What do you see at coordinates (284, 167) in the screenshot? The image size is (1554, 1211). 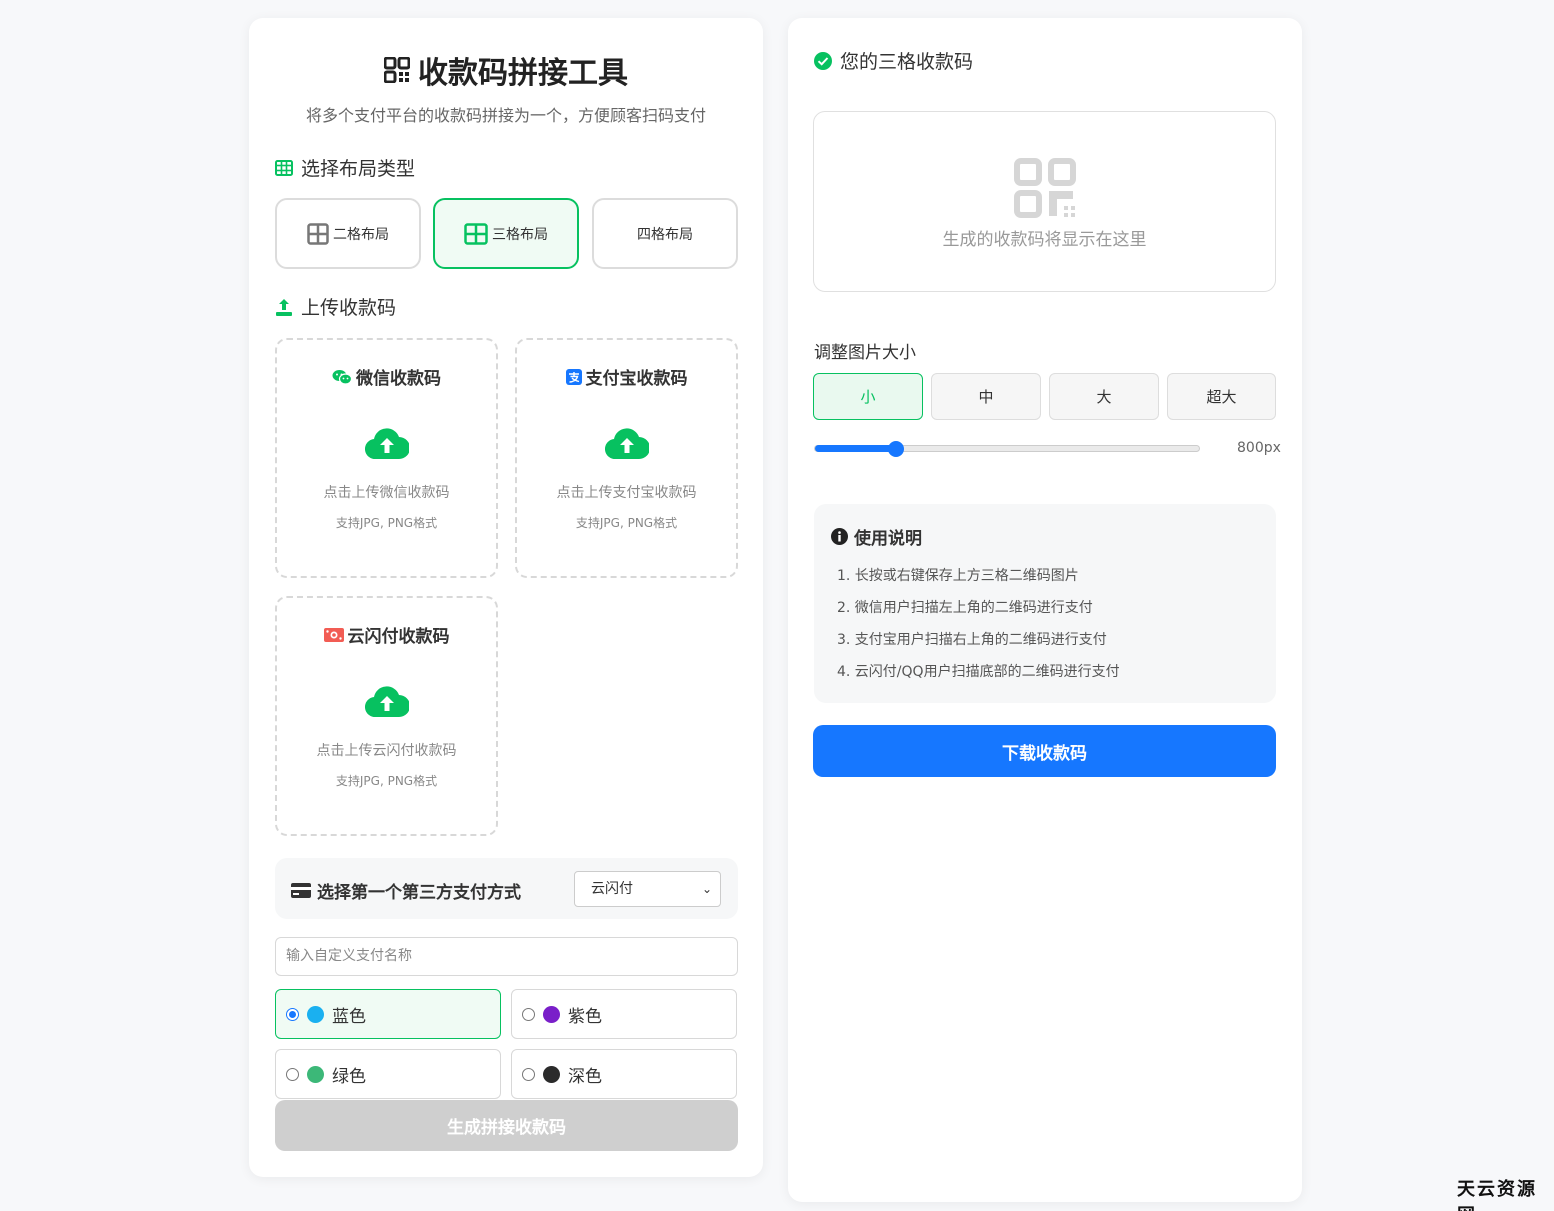 I see `table-icon` at bounding box center [284, 167].